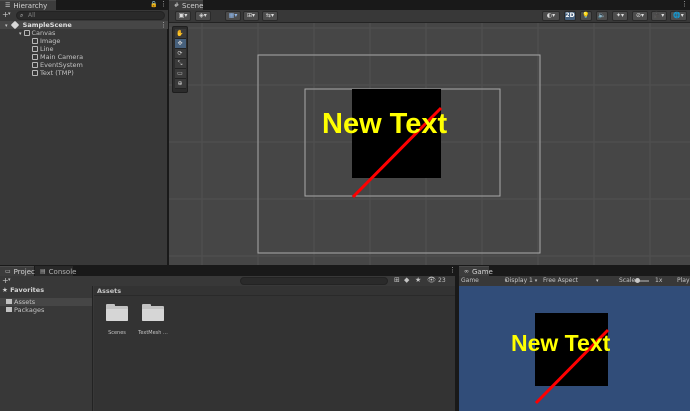  I want to click on display-dropdown: Display 1 ▾, so click(521, 281).